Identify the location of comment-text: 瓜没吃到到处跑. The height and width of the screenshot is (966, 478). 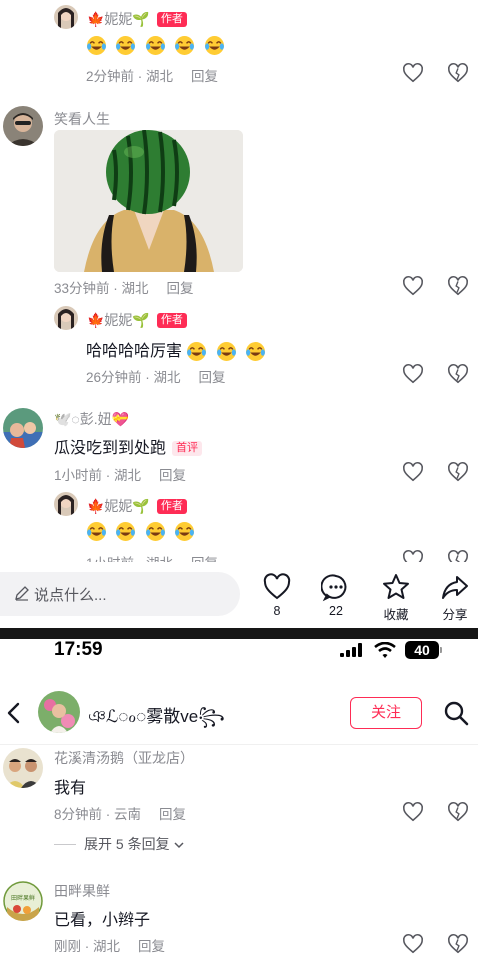
(110, 448).